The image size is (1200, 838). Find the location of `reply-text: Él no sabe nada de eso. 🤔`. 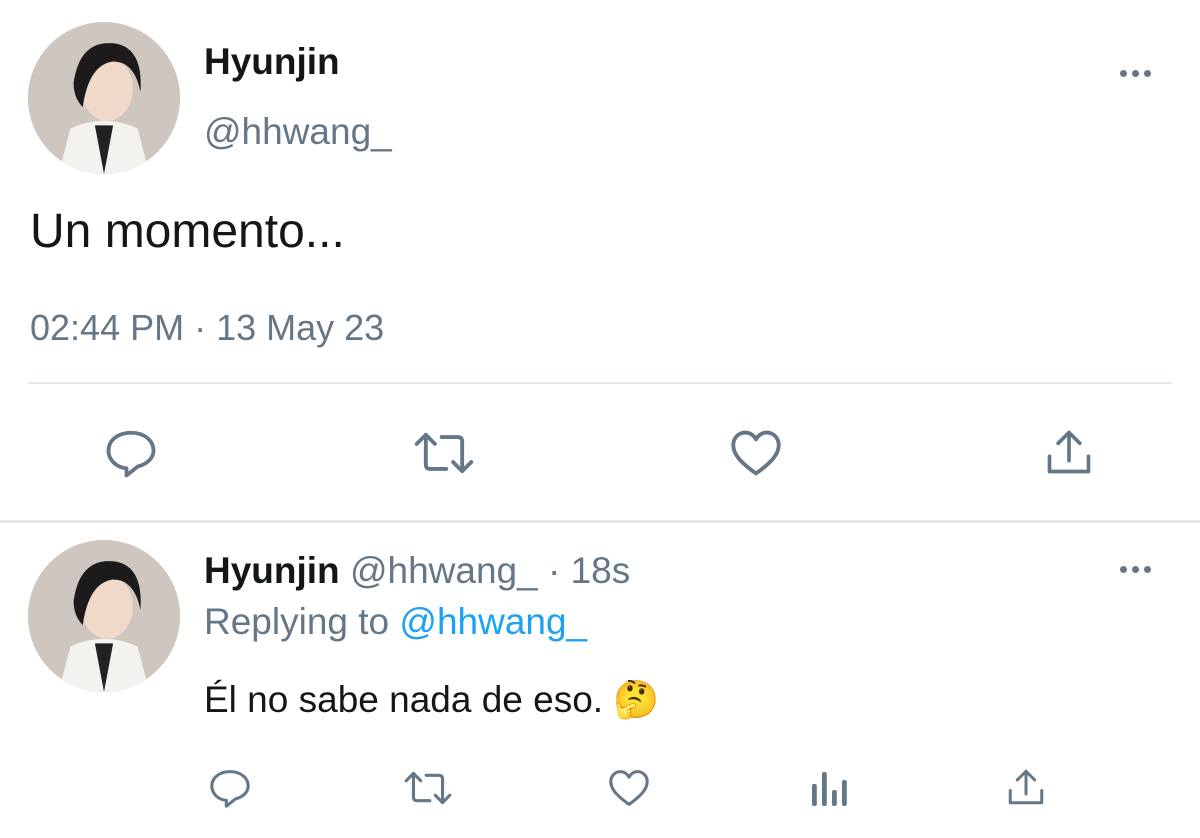

reply-text: Él no sabe nada de eso. 🤔 is located at coordinates (431, 700).